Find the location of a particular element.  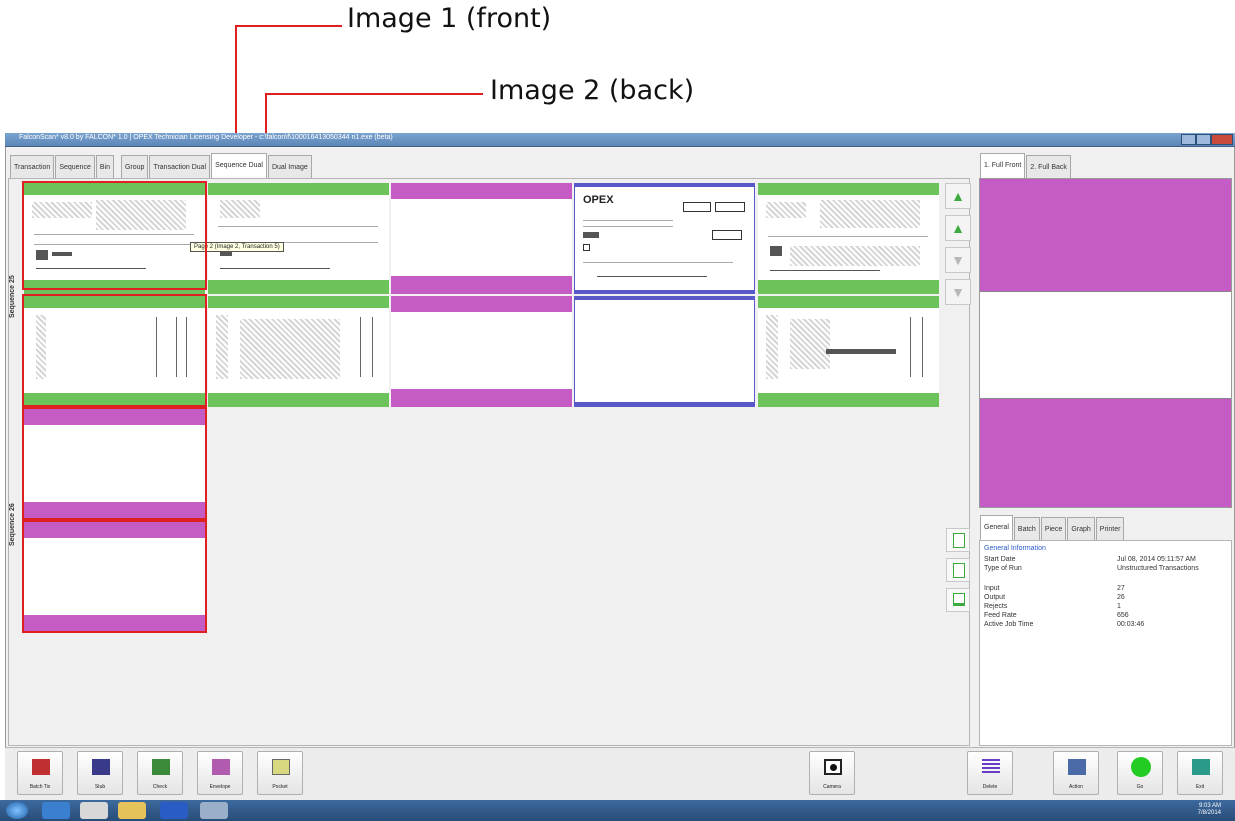

folder-icon is located at coordinates (132, 810).